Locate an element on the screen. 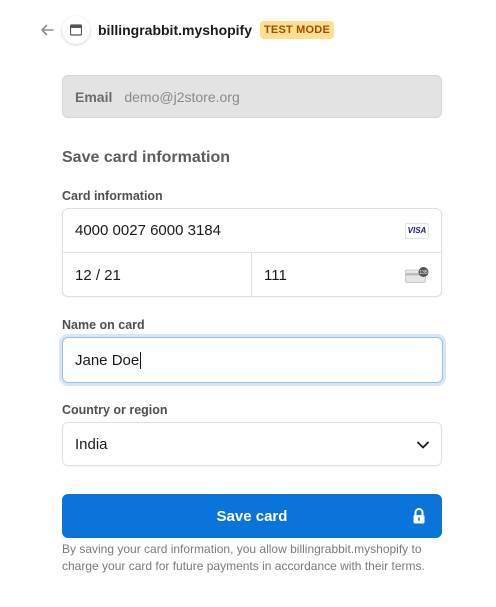  store-icon is located at coordinates (76, 30).